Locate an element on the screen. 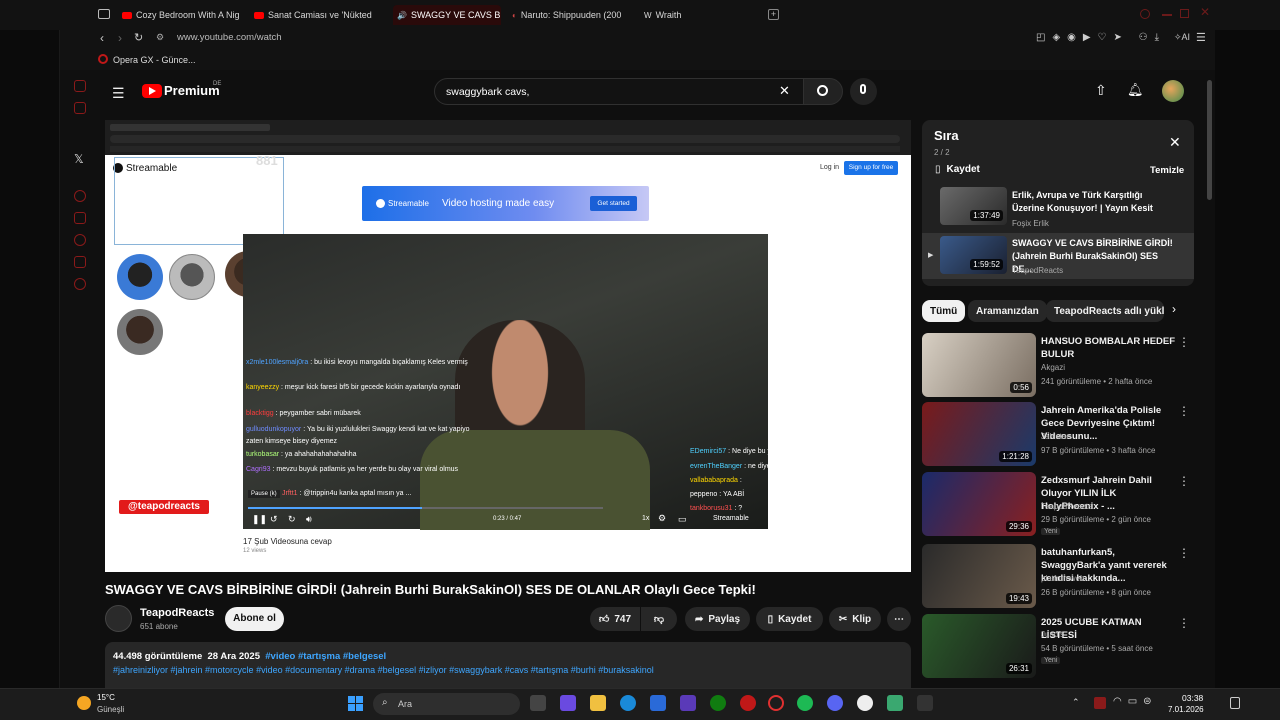  tab-0: Cozy Bedroom With A Nig is located at coordinates (181, 15).